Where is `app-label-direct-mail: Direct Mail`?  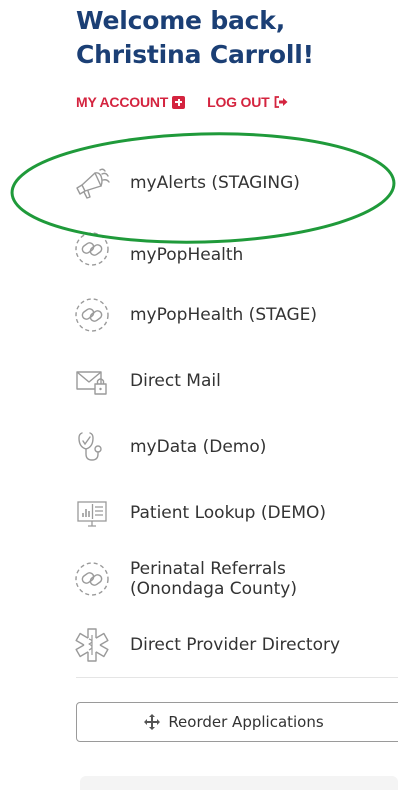
app-label-direct-mail: Direct Mail is located at coordinates (175, 381).